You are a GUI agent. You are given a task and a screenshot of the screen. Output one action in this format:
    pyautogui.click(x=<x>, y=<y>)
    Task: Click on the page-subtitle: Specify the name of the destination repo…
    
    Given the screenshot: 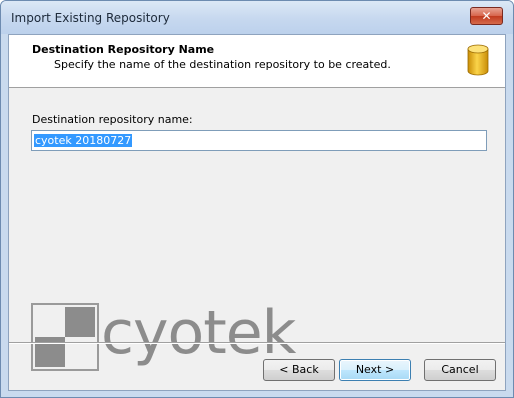 What is the action you would take?
    pyautogui.click(x=222, y=64)
    